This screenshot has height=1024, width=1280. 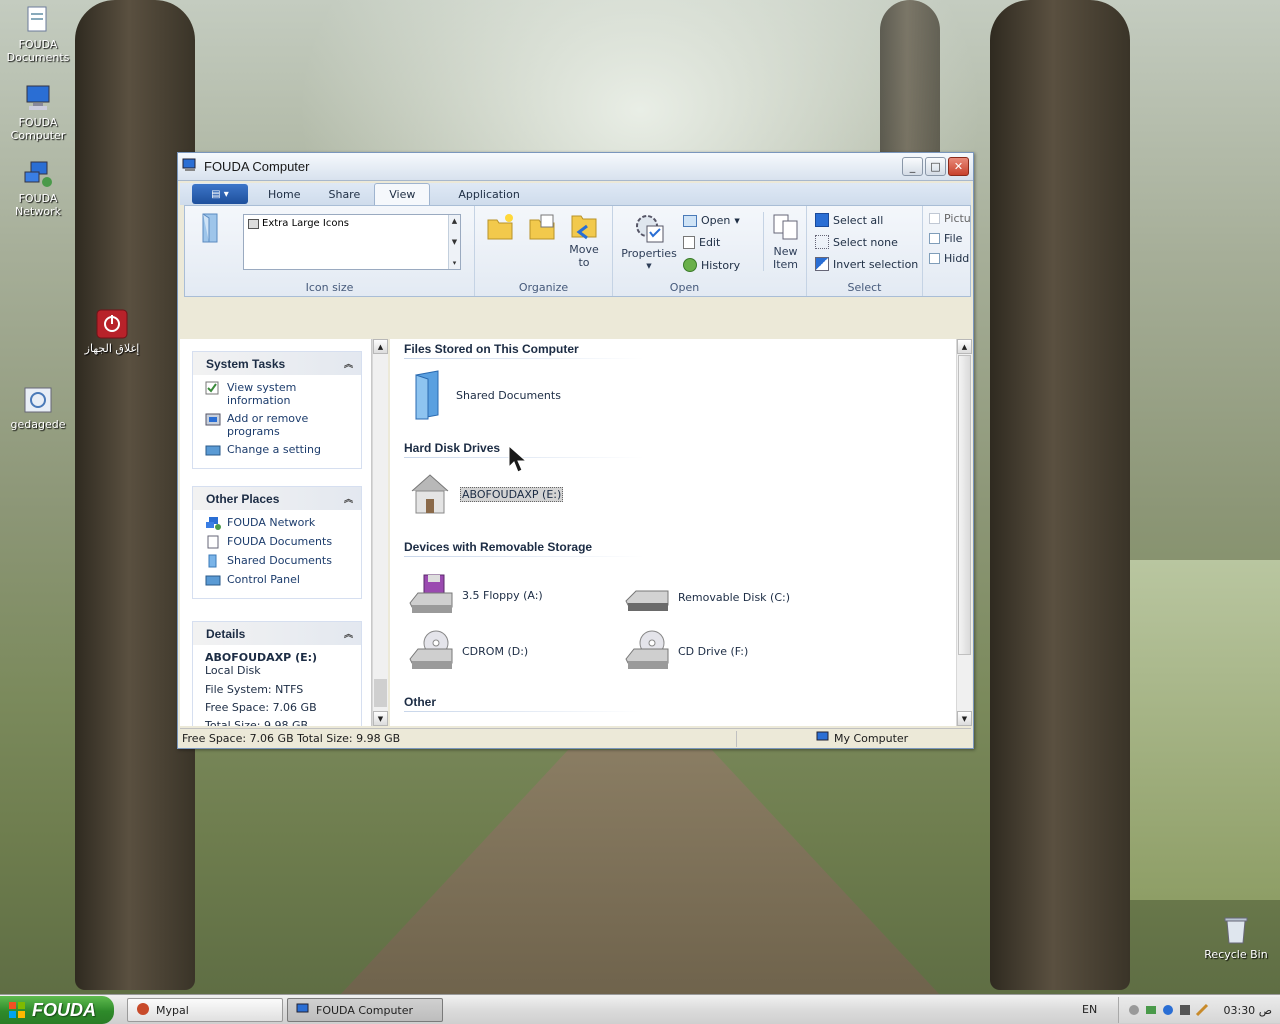 What do you see at coordinates (112, 348) in the screenshot?
I see `desktop-icon-label: إغلاق الجهاز` at bounding box center [112, 348].